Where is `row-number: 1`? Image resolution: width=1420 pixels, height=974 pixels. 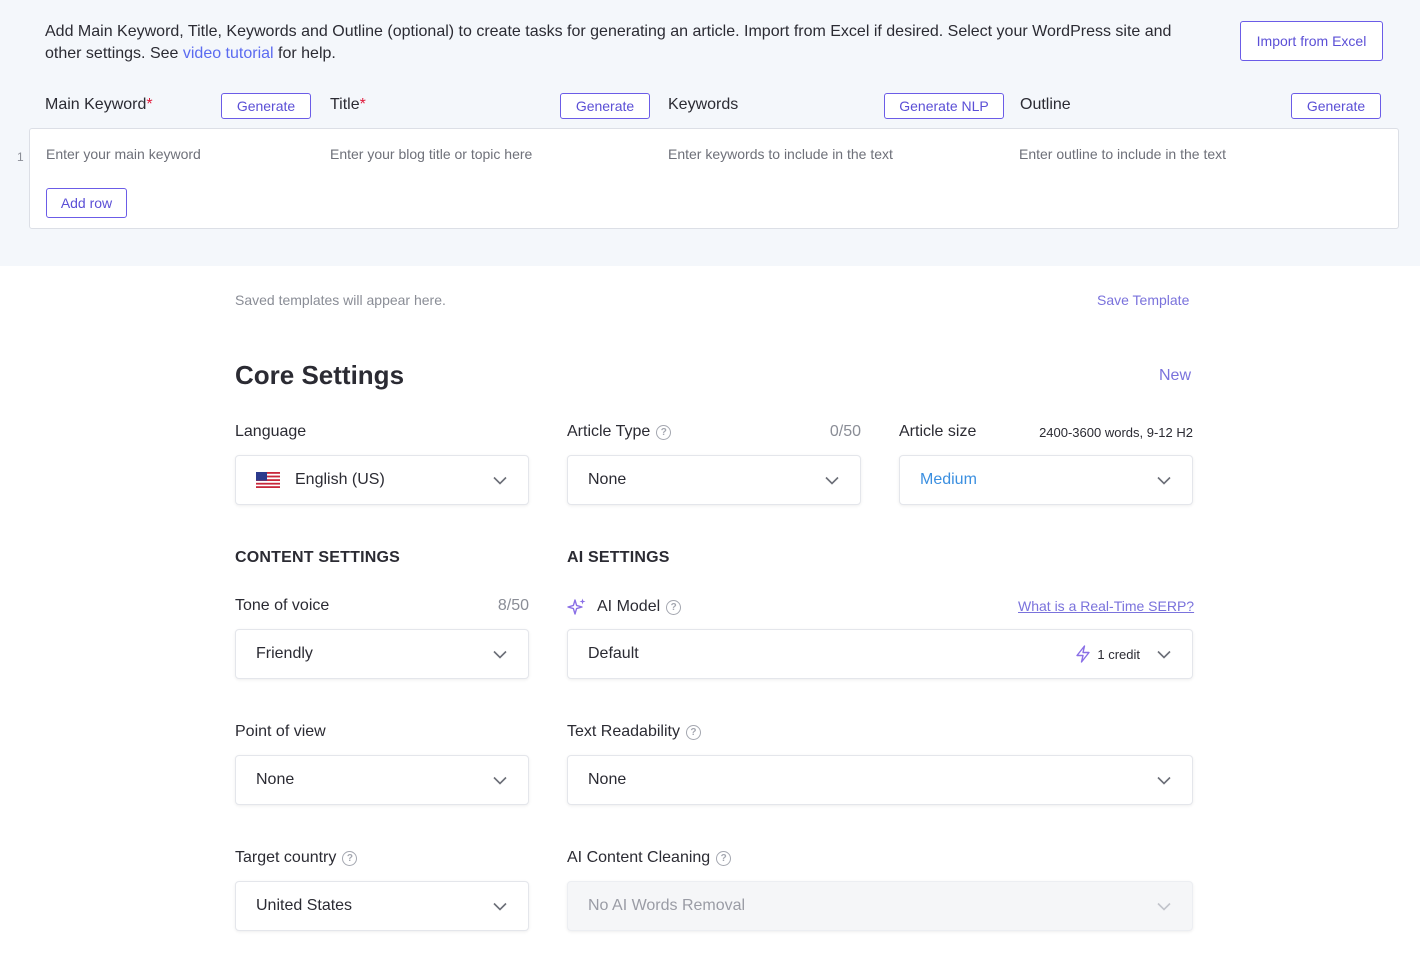
row-number: 1 is located at coordinates (20, 157).